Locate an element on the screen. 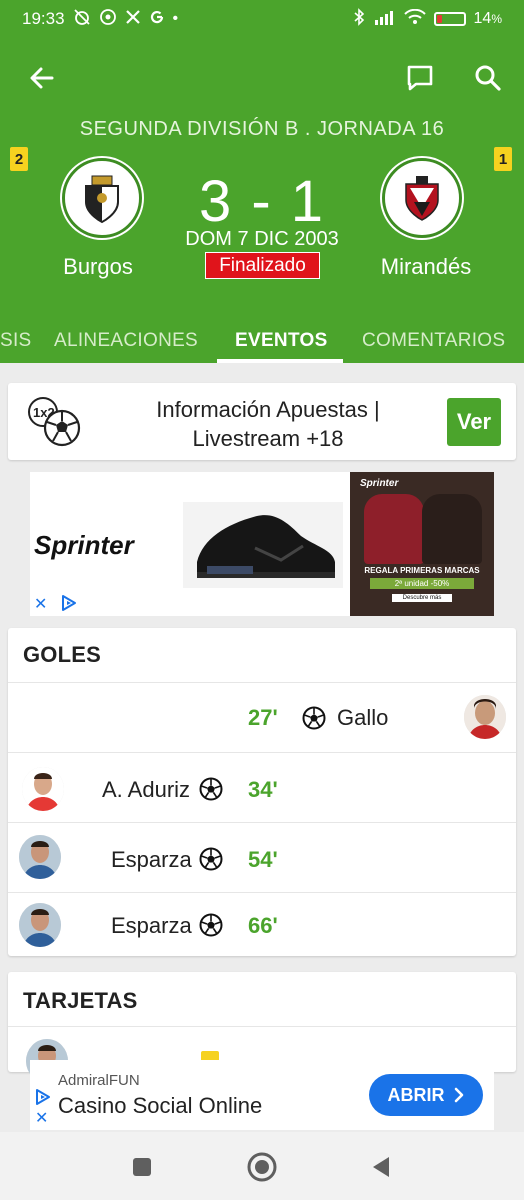 This screenshot has width=524, height=1200. tab-analisis: SIS is located at coordinates (16, 341).